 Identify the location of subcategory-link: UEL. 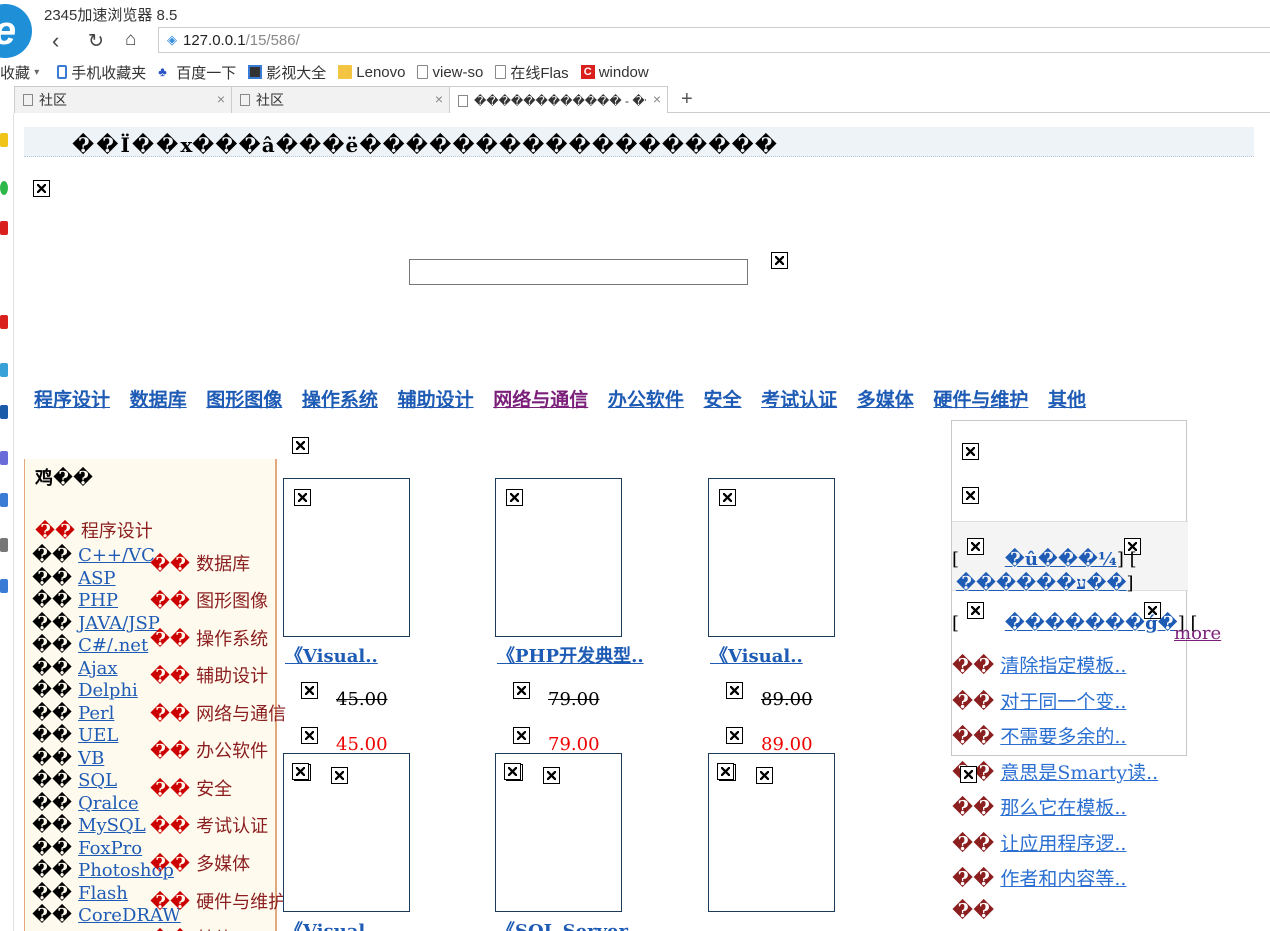
(98, 735).